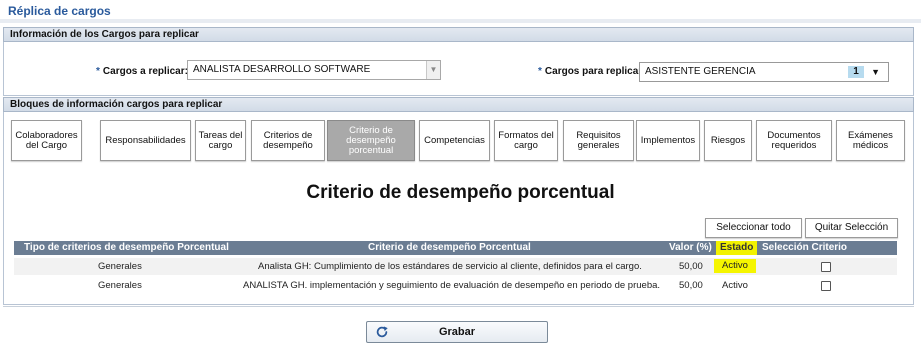 The image size is (921, 349). Describe the element at coordinates (668, 140) in the screenshot. I see `tab-implementos: Implementos` at that location.